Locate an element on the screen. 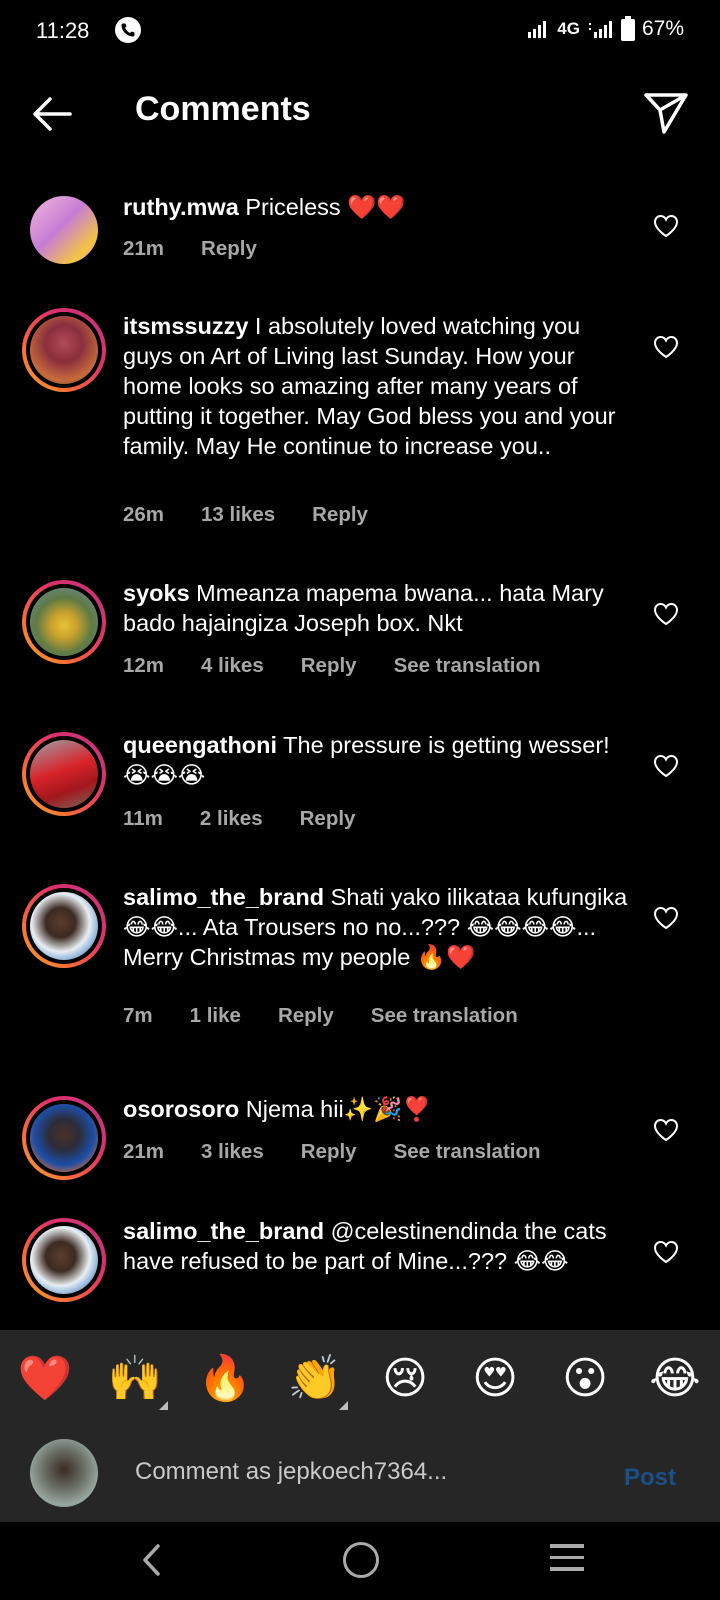 This screenshot has width=720, height=1600. network-type: 4G is located at coordinates (568, 28).